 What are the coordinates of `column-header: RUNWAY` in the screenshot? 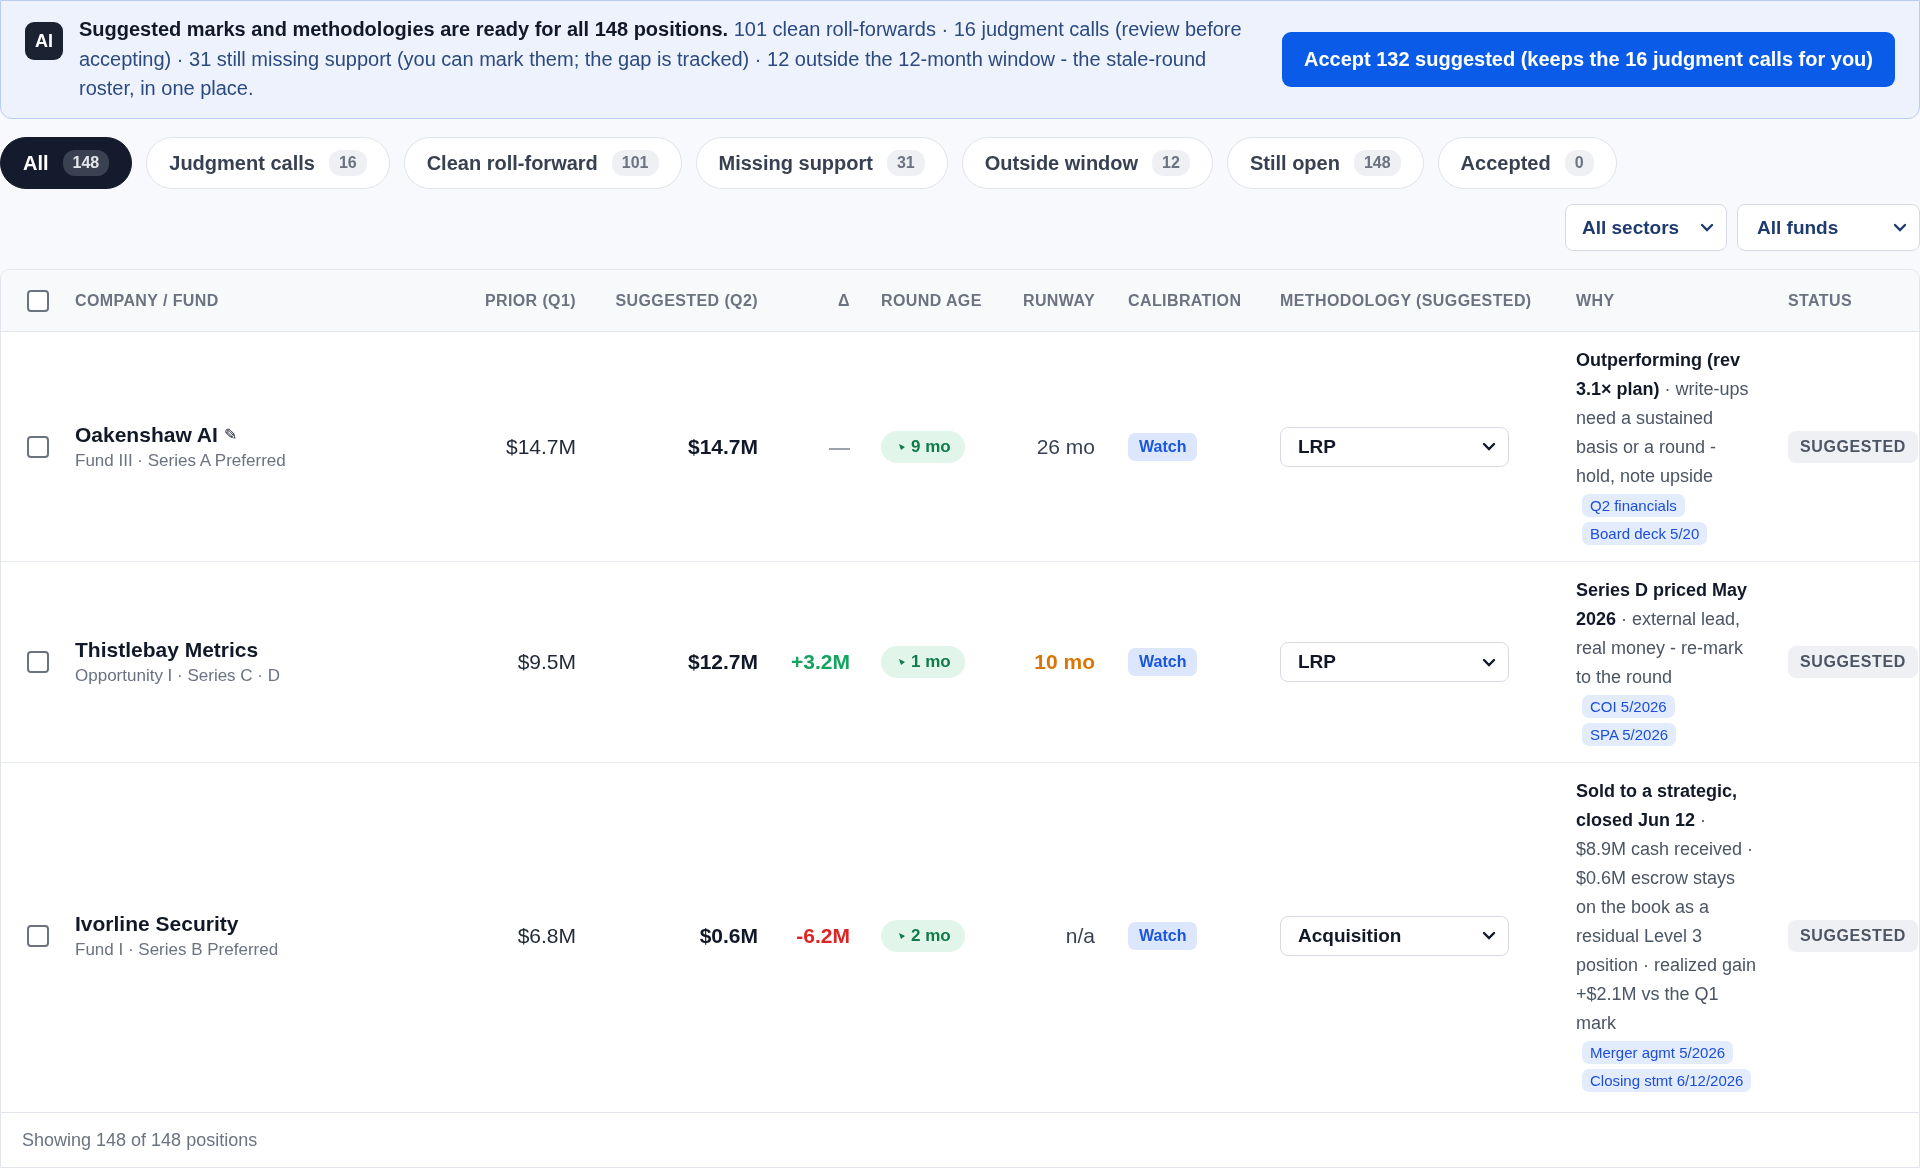 It's located at (1058, 300).